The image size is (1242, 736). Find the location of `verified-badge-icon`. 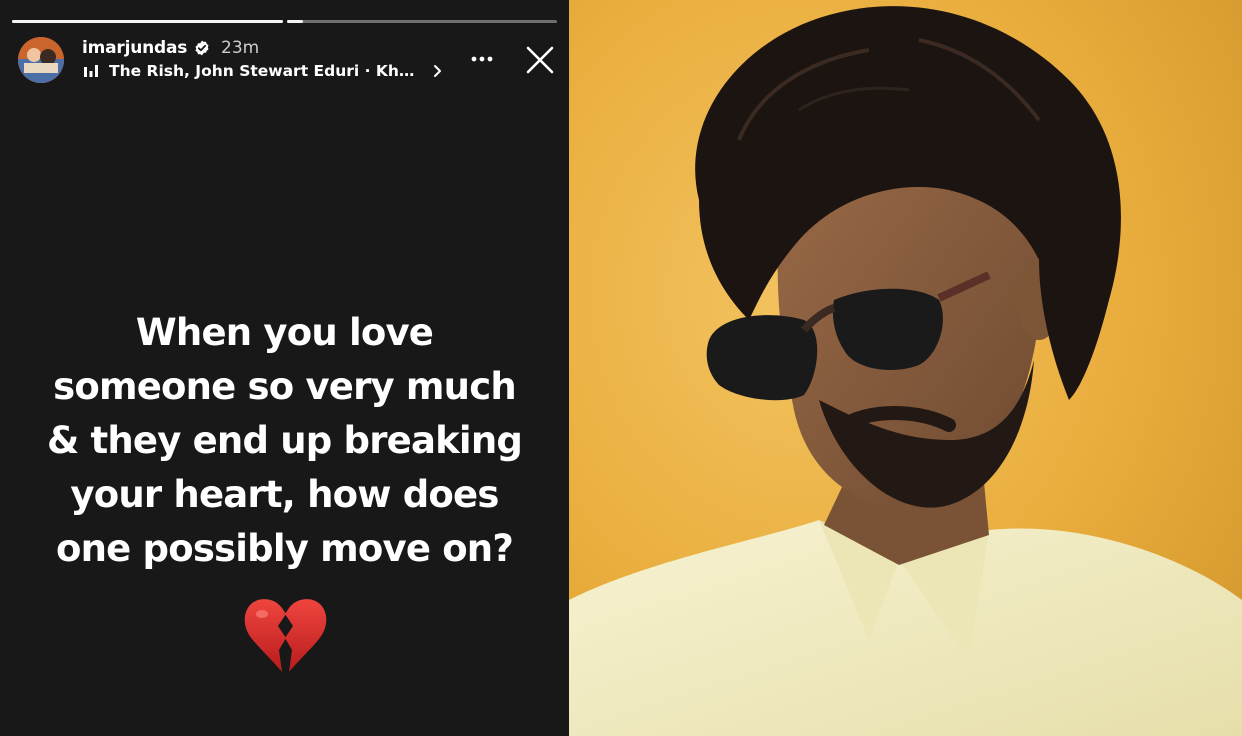

verified-badge-icon is located at coordinates (202, 48).